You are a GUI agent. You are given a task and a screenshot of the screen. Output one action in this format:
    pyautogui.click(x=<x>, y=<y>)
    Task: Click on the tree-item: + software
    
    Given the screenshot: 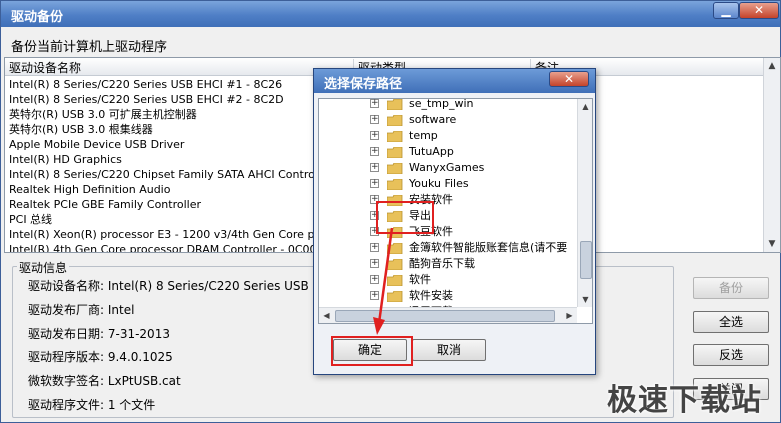 What is the action you would take?
    pyautogui.click(x=448, y=120)
    